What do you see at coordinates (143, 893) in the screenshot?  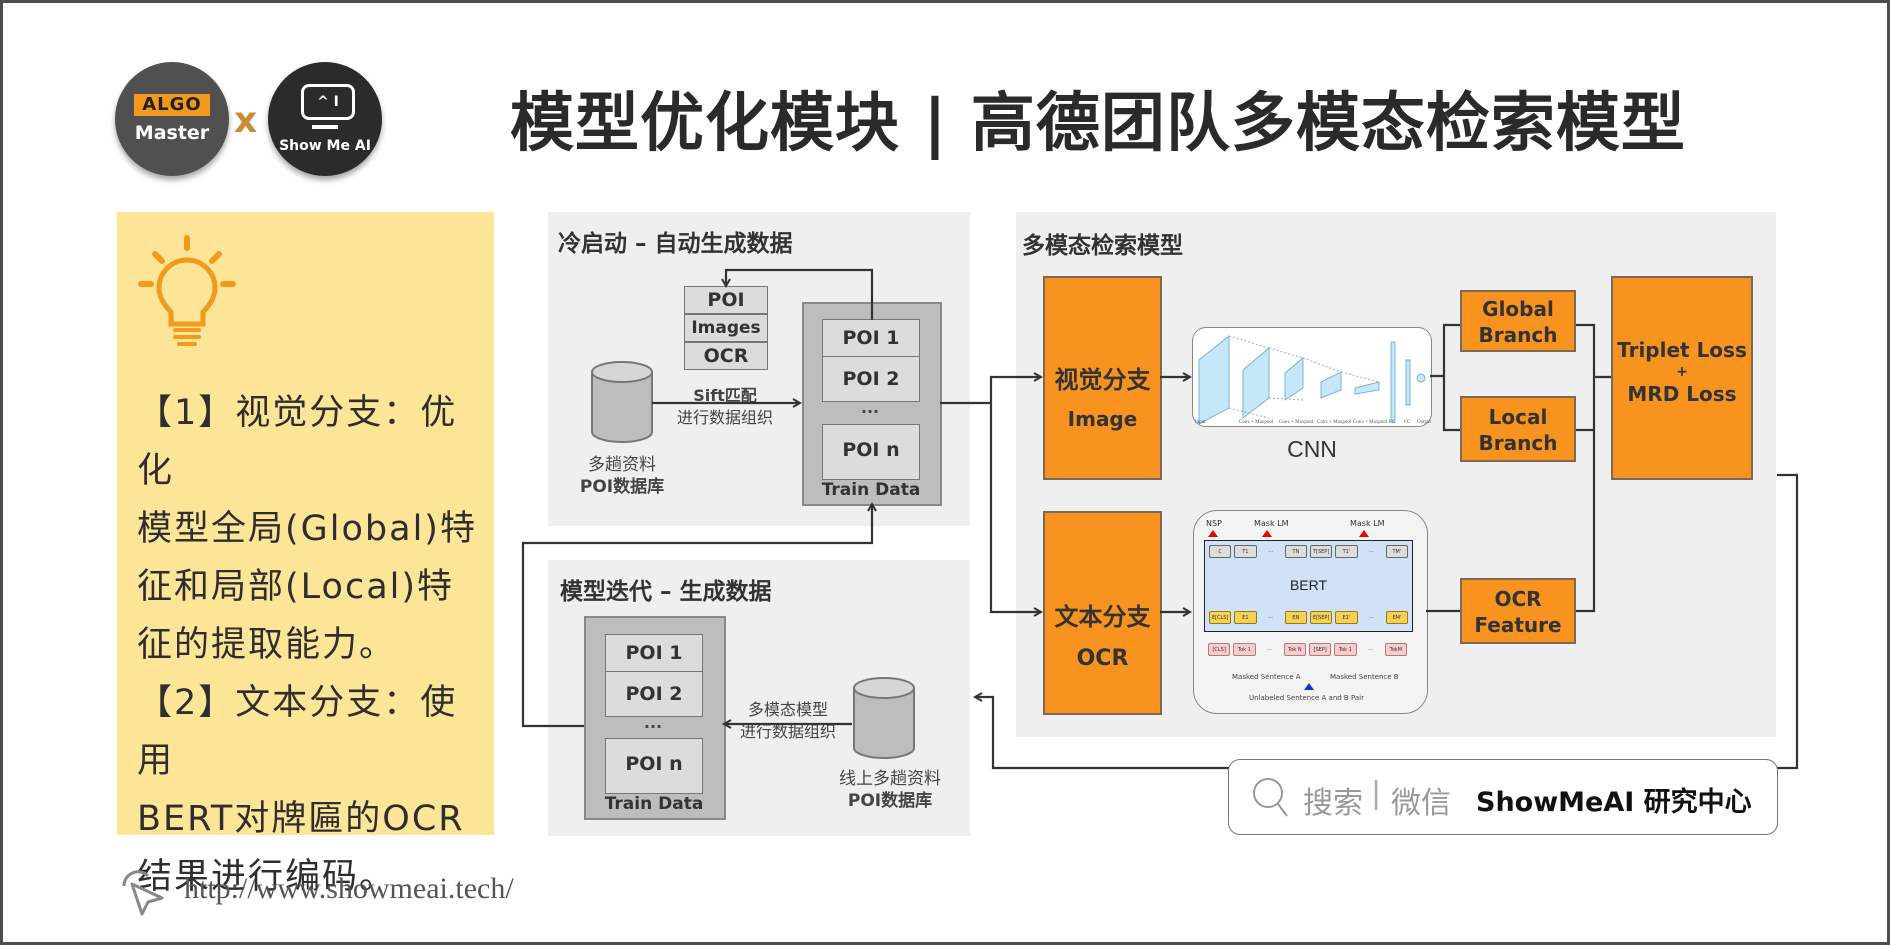 I see `cursor-click-icon` at bounding box center [143, 893].